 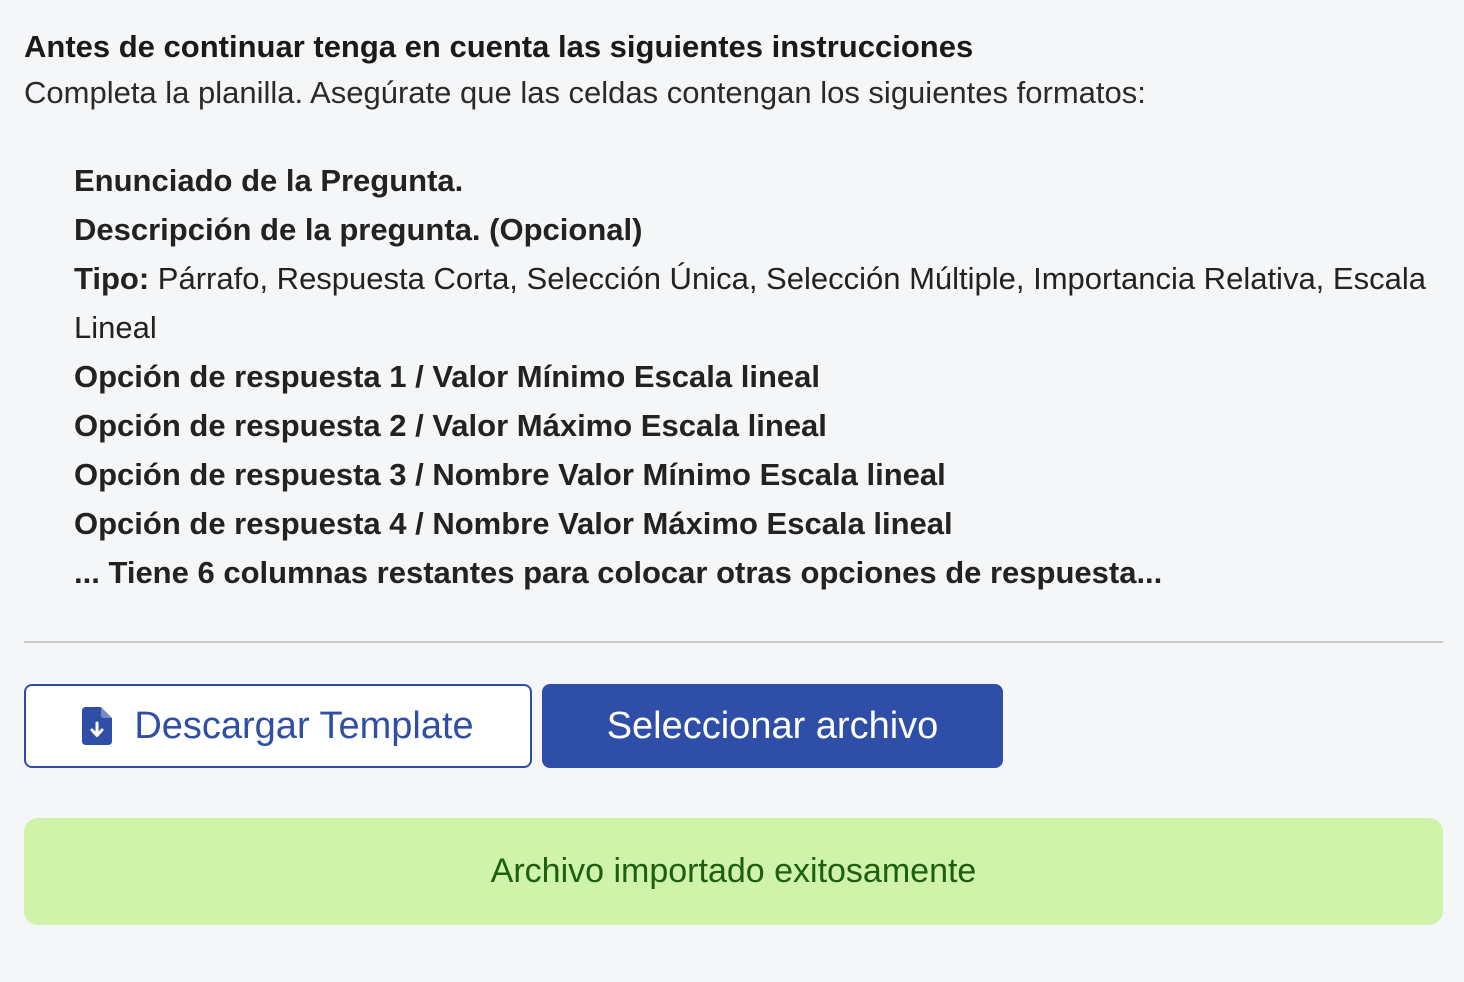 I want to click on success-message: Archivo importado exitosamente, so click(x=733, y=871).